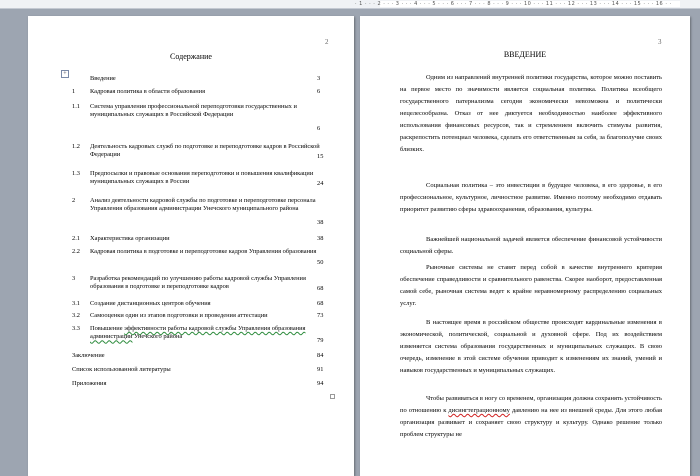 This screenshot has height=476, width=700. Describe the element at coordinates (103, 78) in the screenshot. I see `toc-entry-text: Введение` at that location.